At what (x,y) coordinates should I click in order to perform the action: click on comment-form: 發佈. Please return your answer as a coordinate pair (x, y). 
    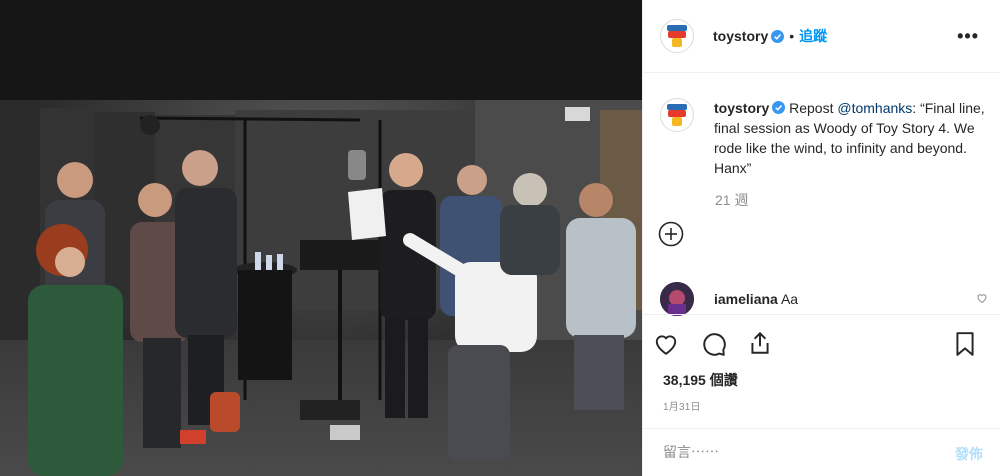
    Looking at the image, I should click on (821, 452).